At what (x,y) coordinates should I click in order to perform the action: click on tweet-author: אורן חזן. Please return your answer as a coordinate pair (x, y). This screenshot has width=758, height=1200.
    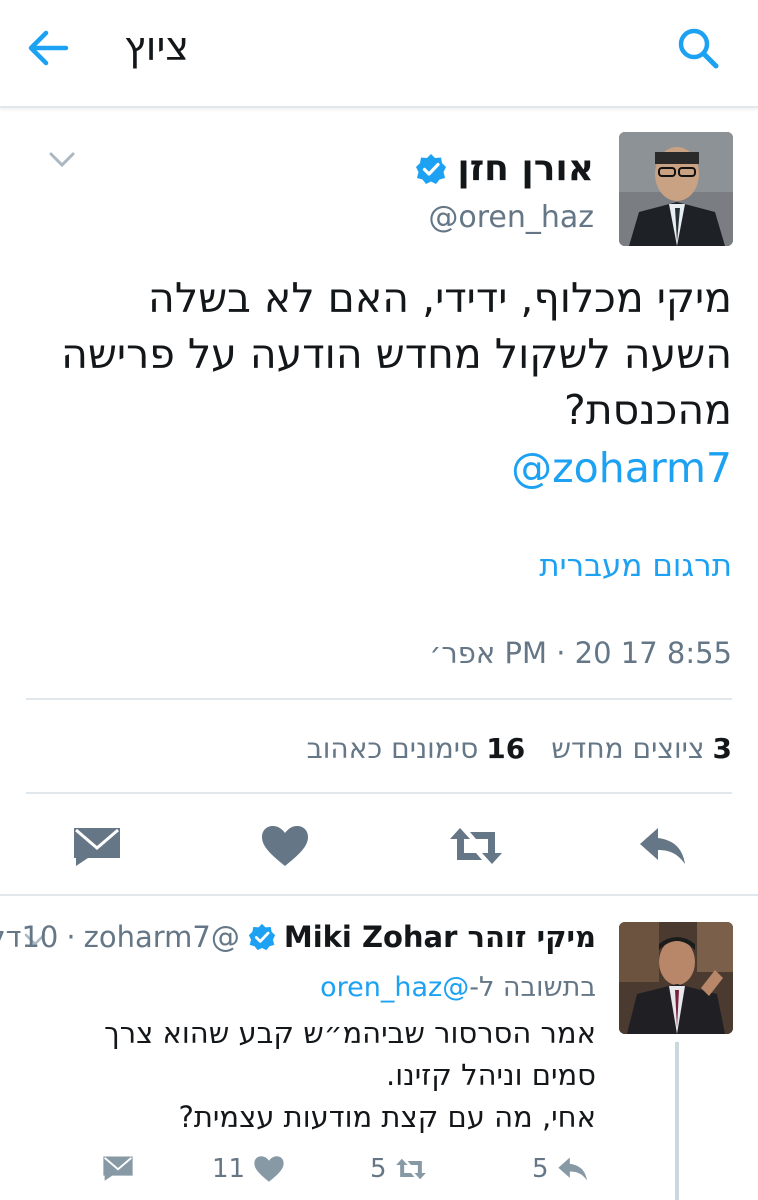
    Looking at the image, I should click on (504, 168).